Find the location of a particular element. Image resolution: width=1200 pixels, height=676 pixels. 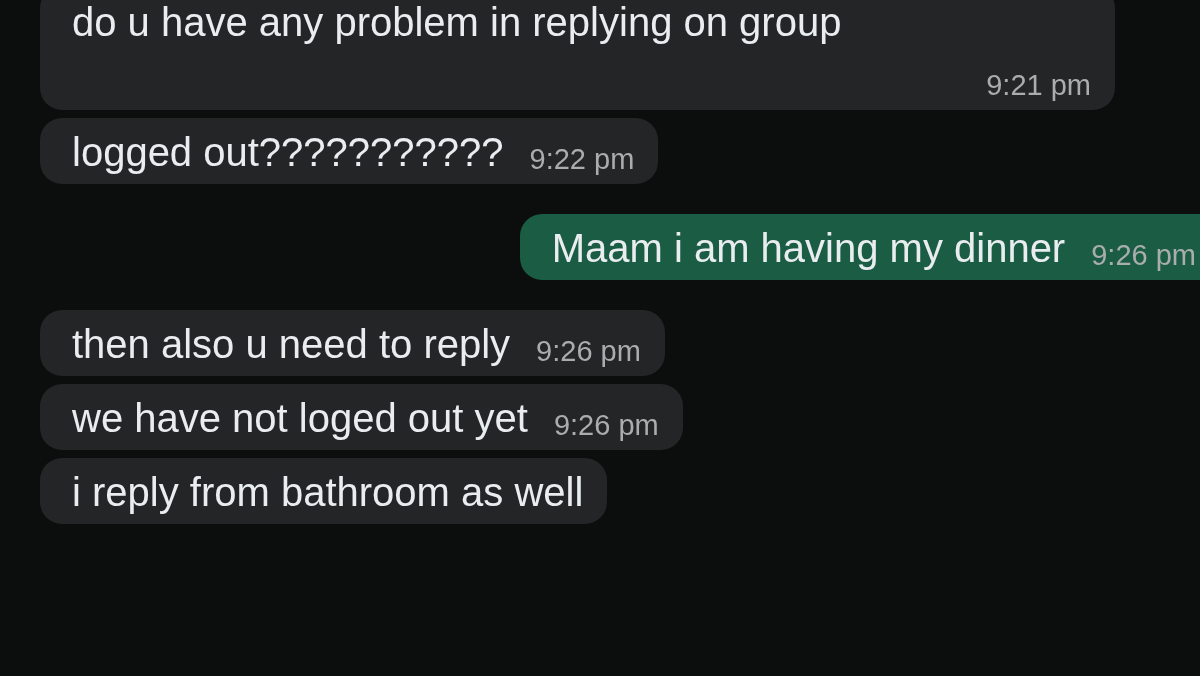

message-time: 9:22 pm is located at coordinates (582, 160).